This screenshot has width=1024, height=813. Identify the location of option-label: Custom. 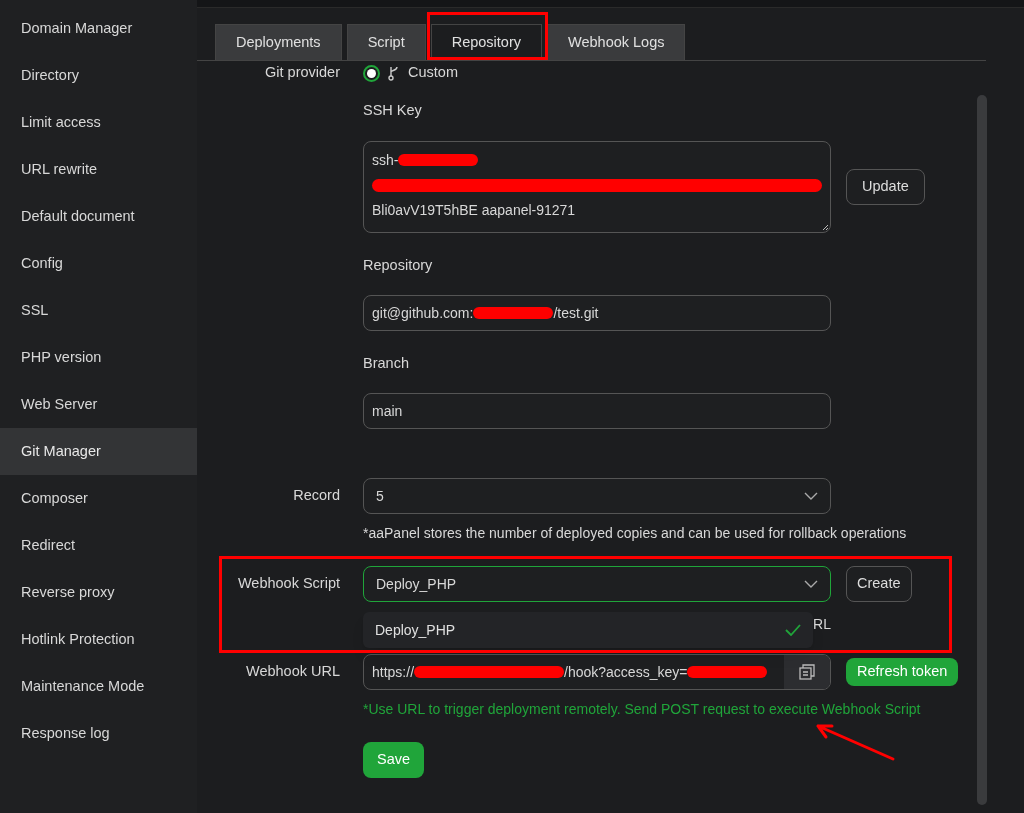
(433, 73).